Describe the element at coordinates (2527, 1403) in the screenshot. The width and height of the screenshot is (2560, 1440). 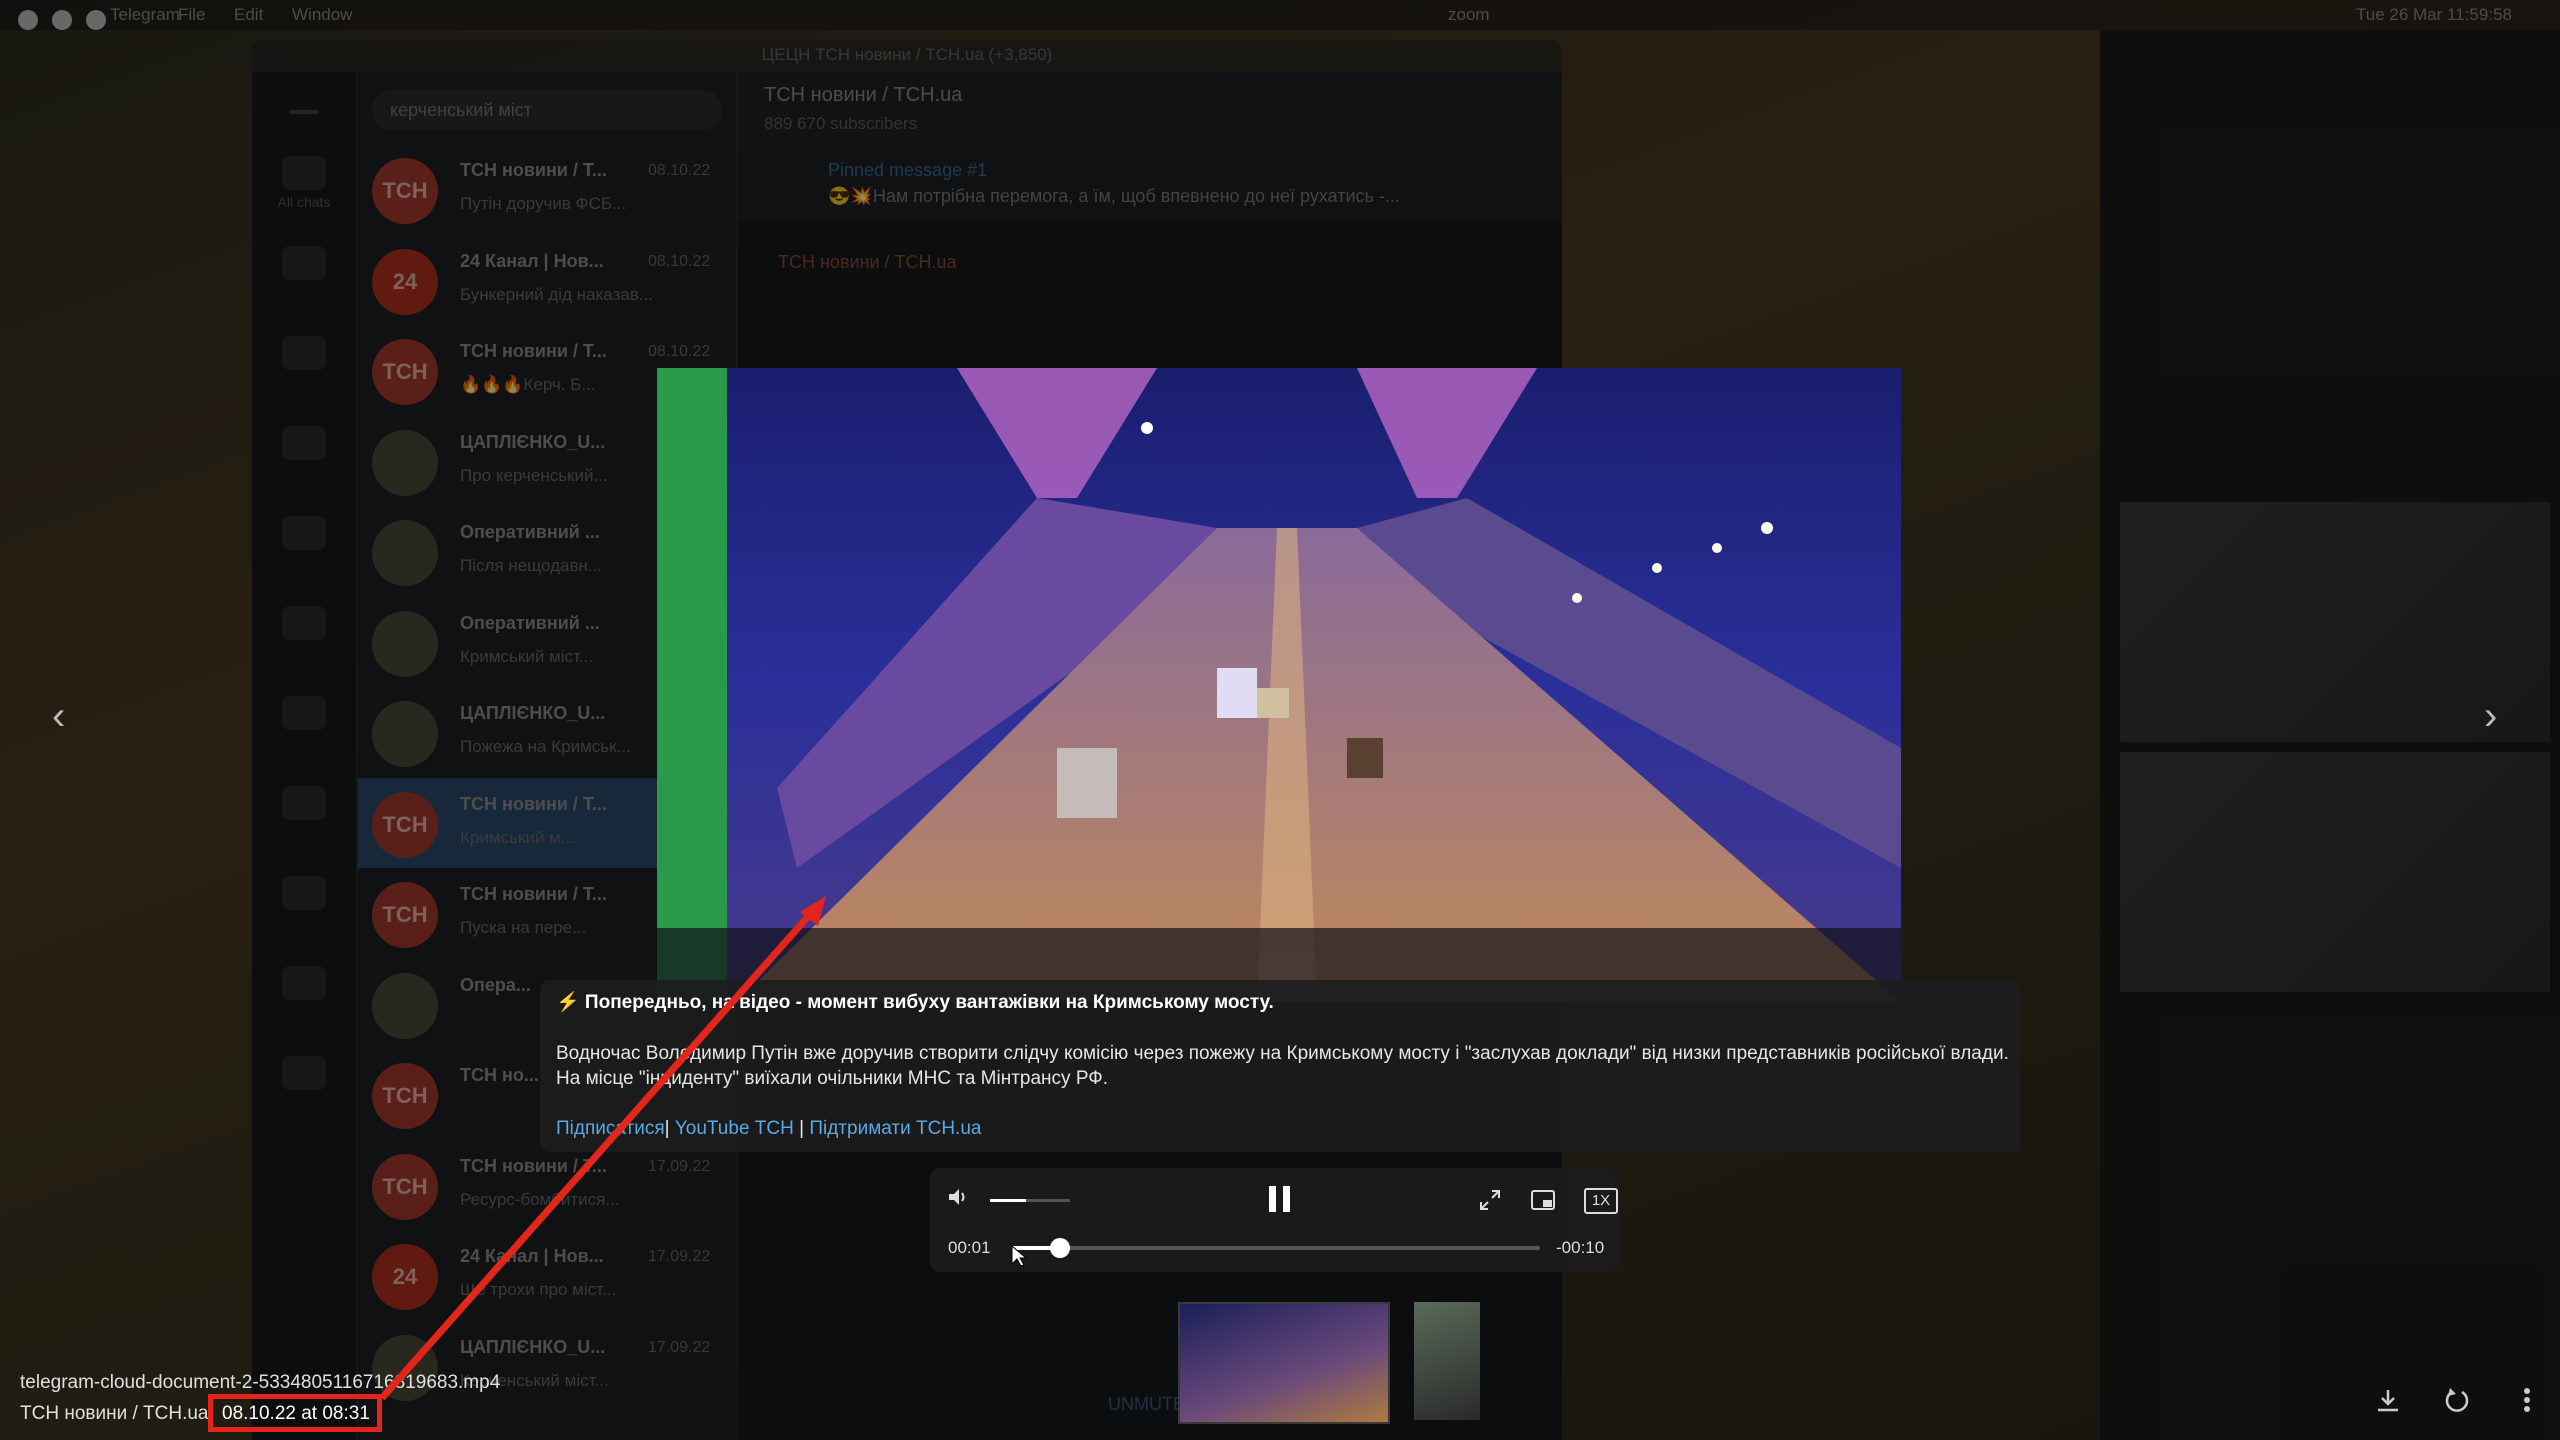
I see `more-options-icon` at that location.